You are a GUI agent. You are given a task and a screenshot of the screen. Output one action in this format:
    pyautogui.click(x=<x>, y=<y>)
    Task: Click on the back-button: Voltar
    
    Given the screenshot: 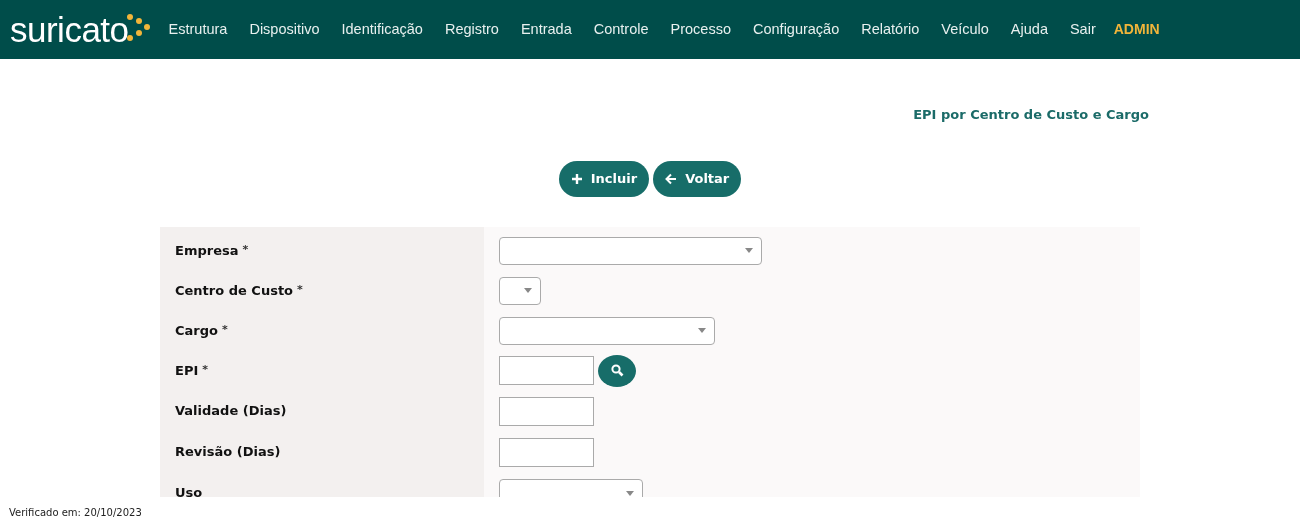 What is the action you would take?
    pyautogui.click(x=697, y=178)
    